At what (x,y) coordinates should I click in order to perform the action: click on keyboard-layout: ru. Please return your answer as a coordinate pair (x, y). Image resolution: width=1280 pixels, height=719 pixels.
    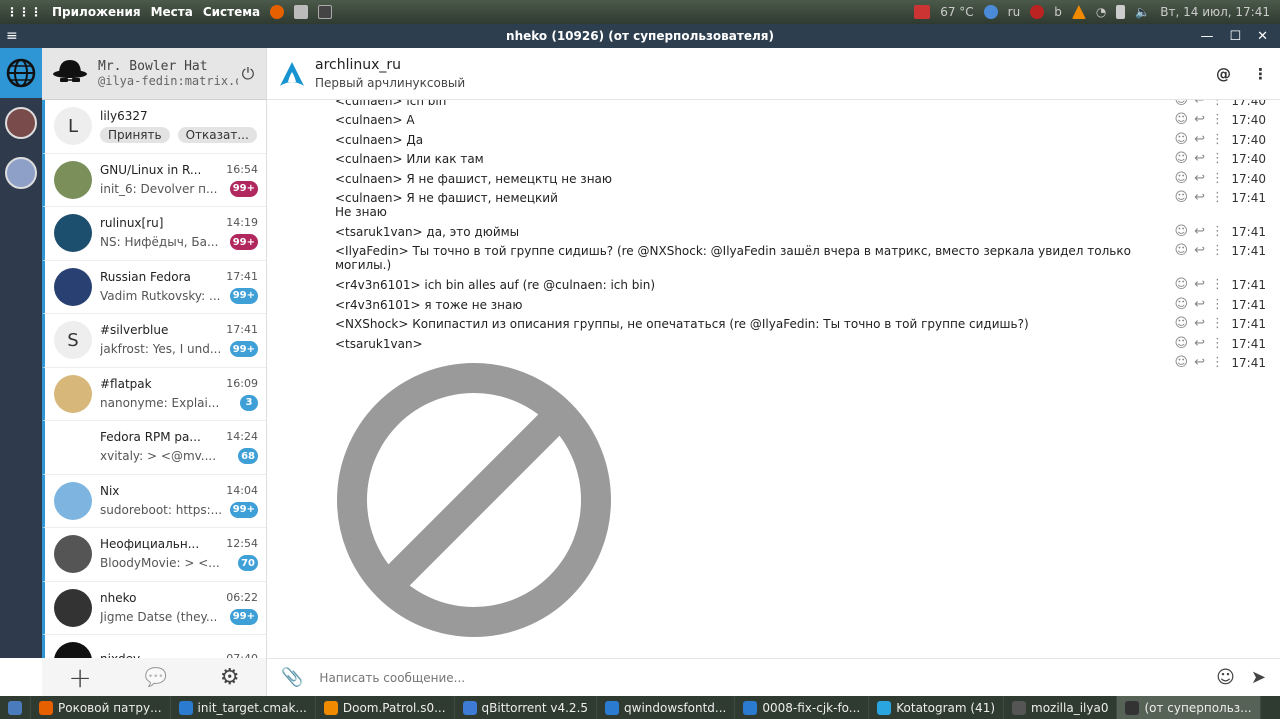
    Looking at the image, I should click on (1014, 12).